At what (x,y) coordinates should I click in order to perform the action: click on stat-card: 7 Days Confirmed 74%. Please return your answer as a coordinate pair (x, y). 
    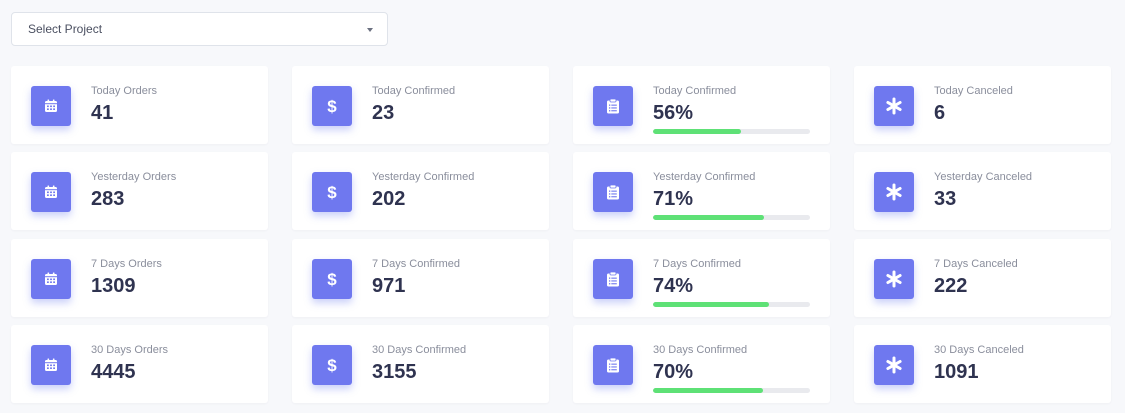
    Looking at the image, I should click on (701, 278).